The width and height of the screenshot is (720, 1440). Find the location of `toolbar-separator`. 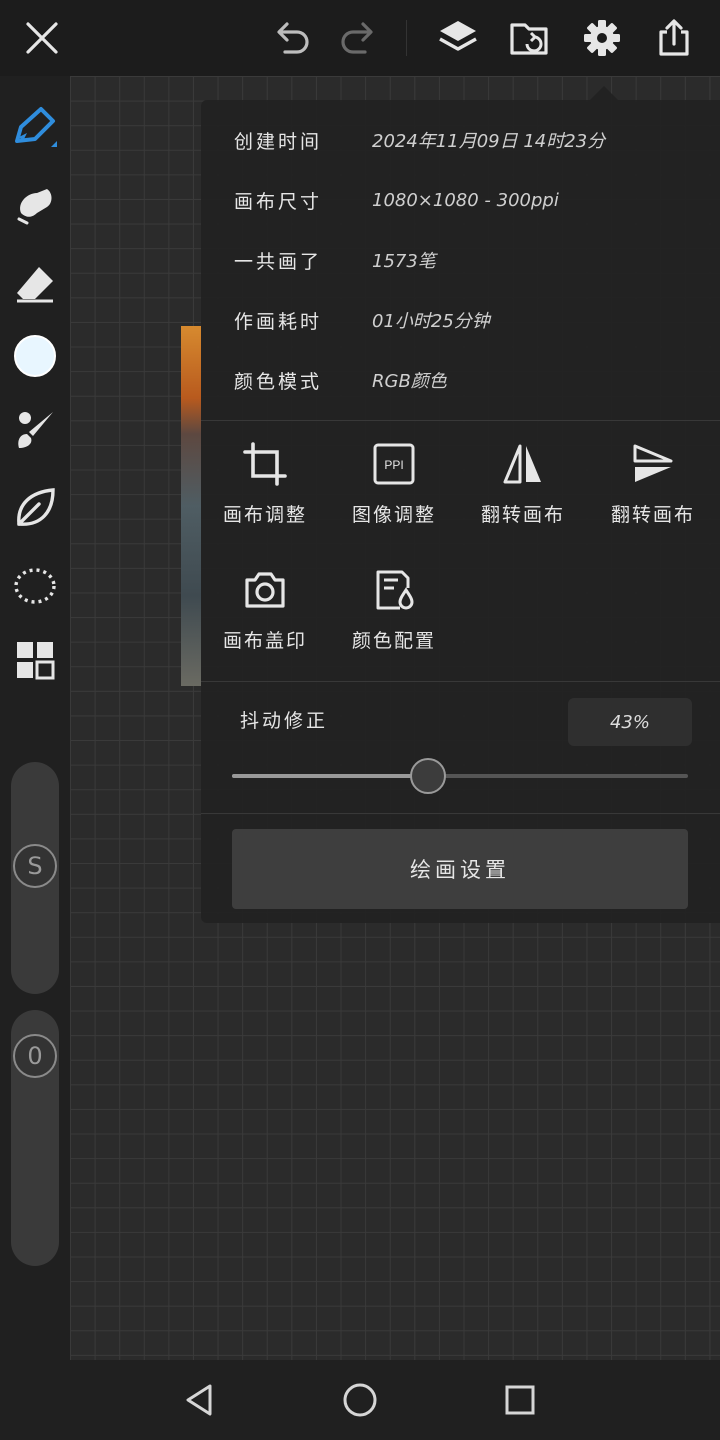

toolbar-separator is located at coordinates (406, 38).